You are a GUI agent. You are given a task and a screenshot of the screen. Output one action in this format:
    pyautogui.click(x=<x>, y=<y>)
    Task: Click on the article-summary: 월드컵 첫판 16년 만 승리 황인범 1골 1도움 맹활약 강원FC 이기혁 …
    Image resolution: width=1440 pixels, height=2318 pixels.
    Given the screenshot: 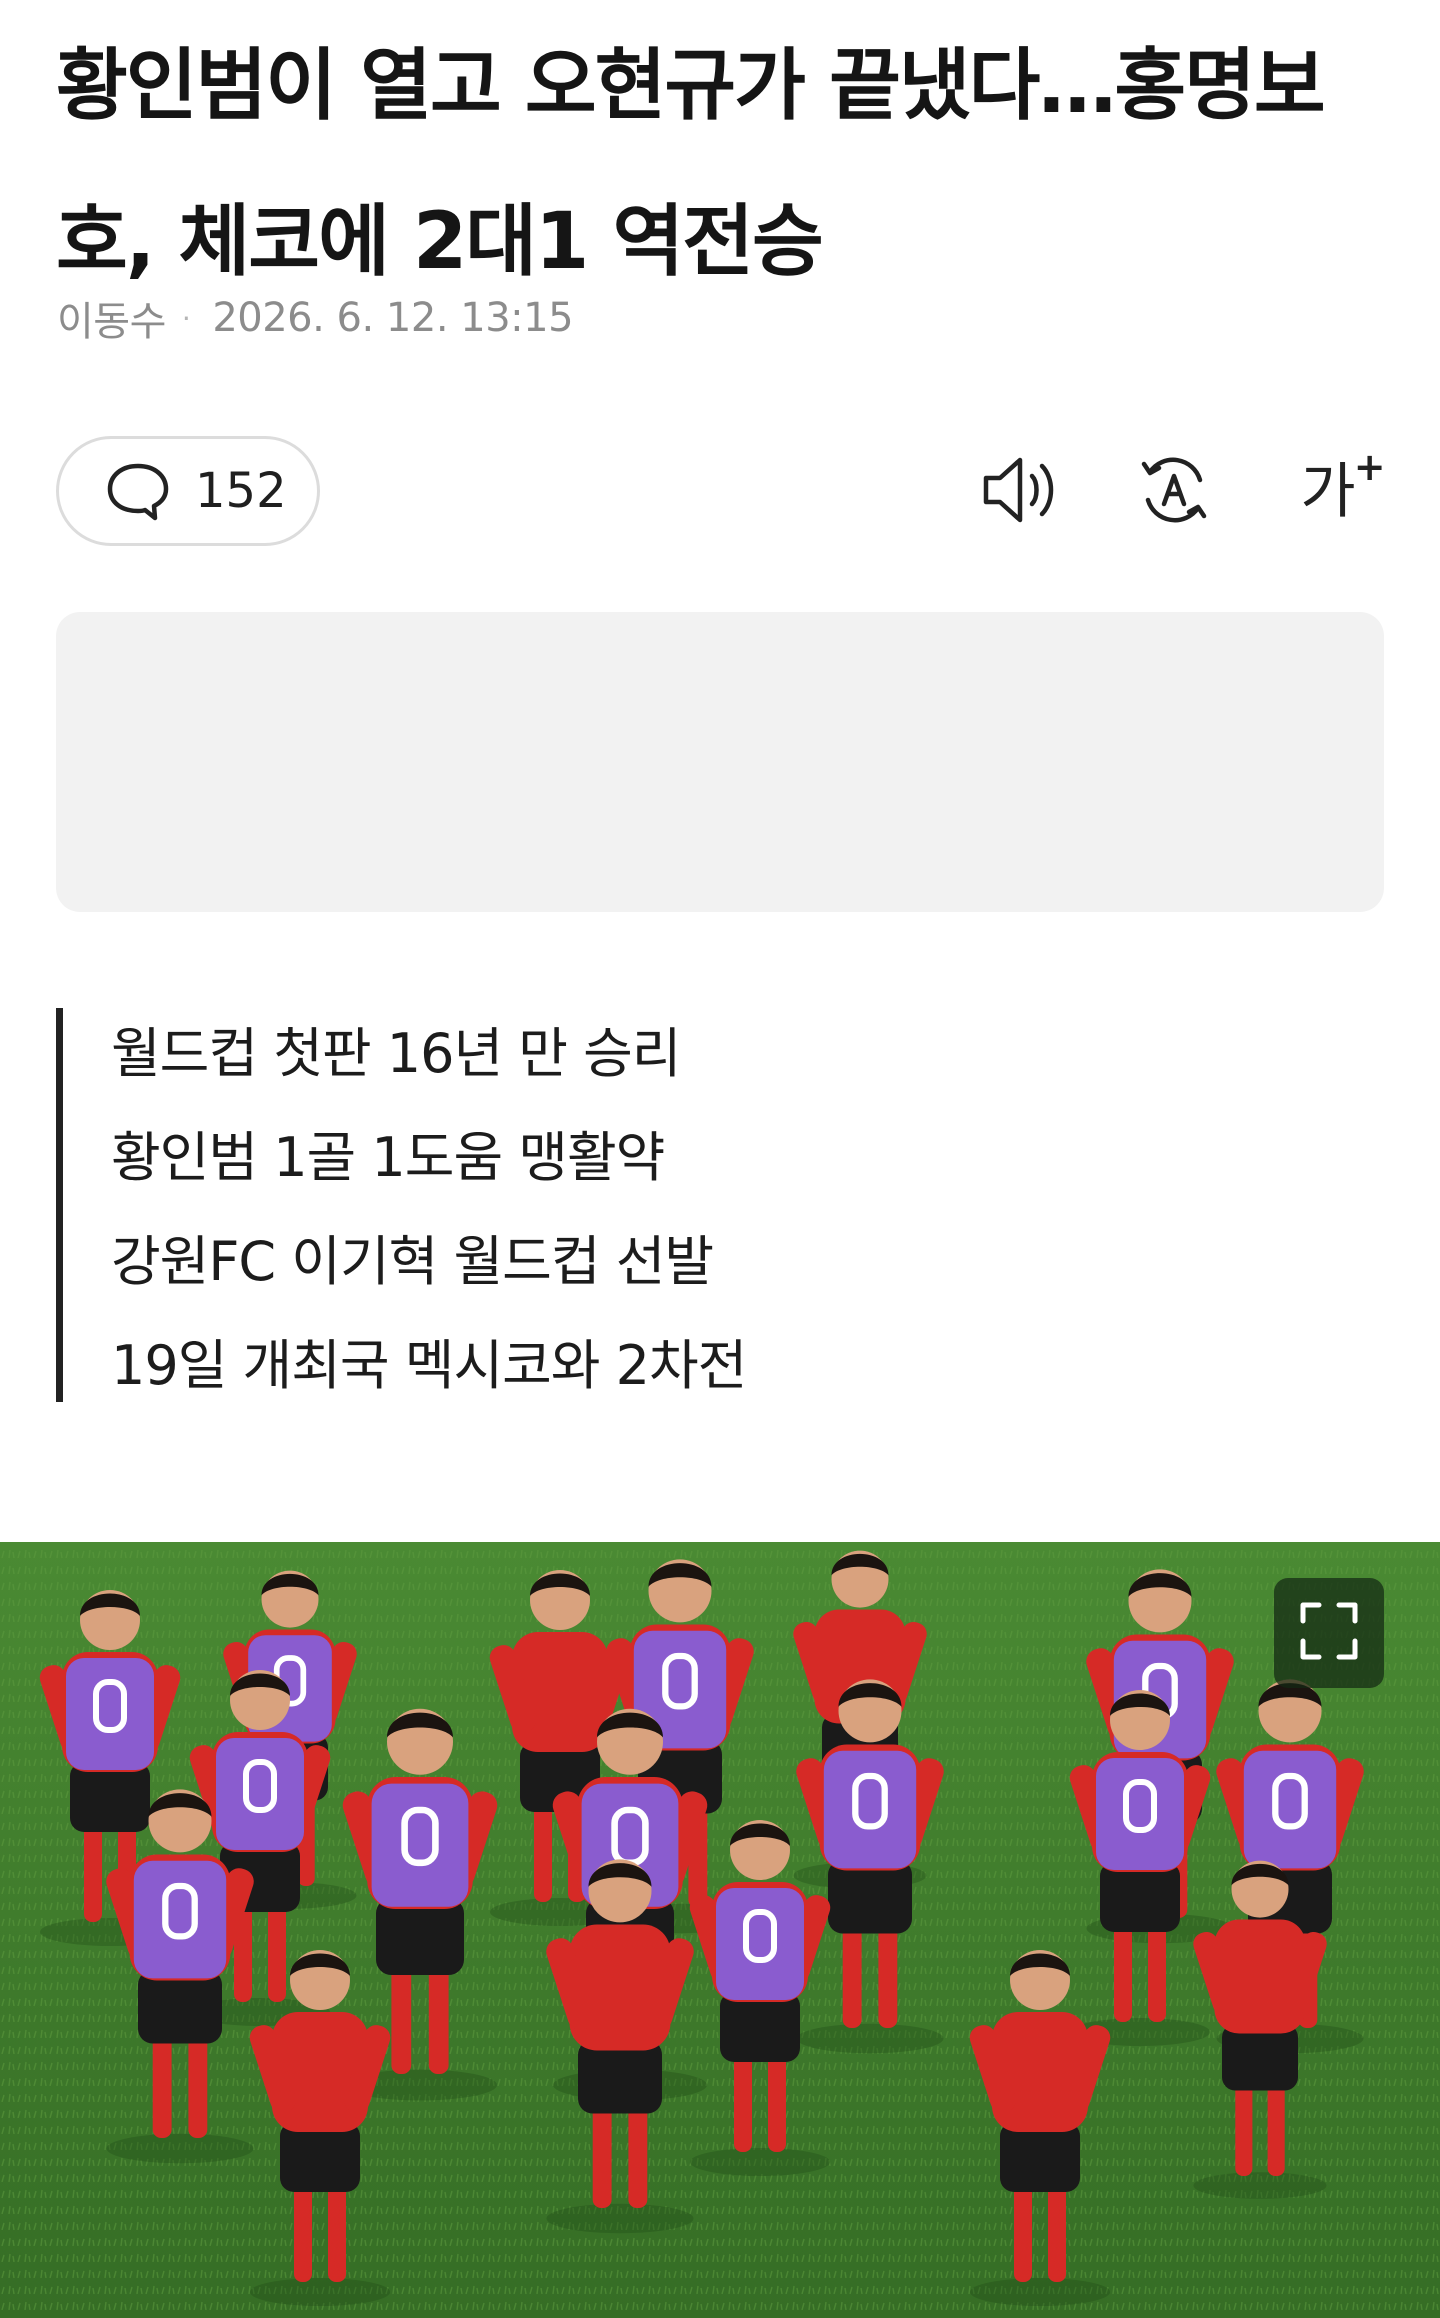 What is the action you would take?
    pyautogui.click(x=656, y=1205)
    